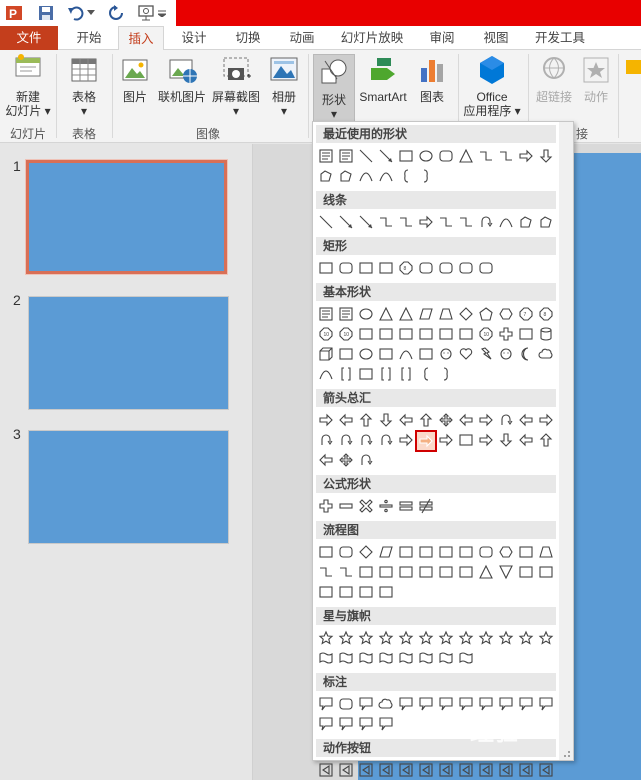 The width and height of the screenshot is (641, 780). What do you see at coordinates (446, 658) in the screenshot?
I see `wave-shape-icon` at bounding box center [446, 658].